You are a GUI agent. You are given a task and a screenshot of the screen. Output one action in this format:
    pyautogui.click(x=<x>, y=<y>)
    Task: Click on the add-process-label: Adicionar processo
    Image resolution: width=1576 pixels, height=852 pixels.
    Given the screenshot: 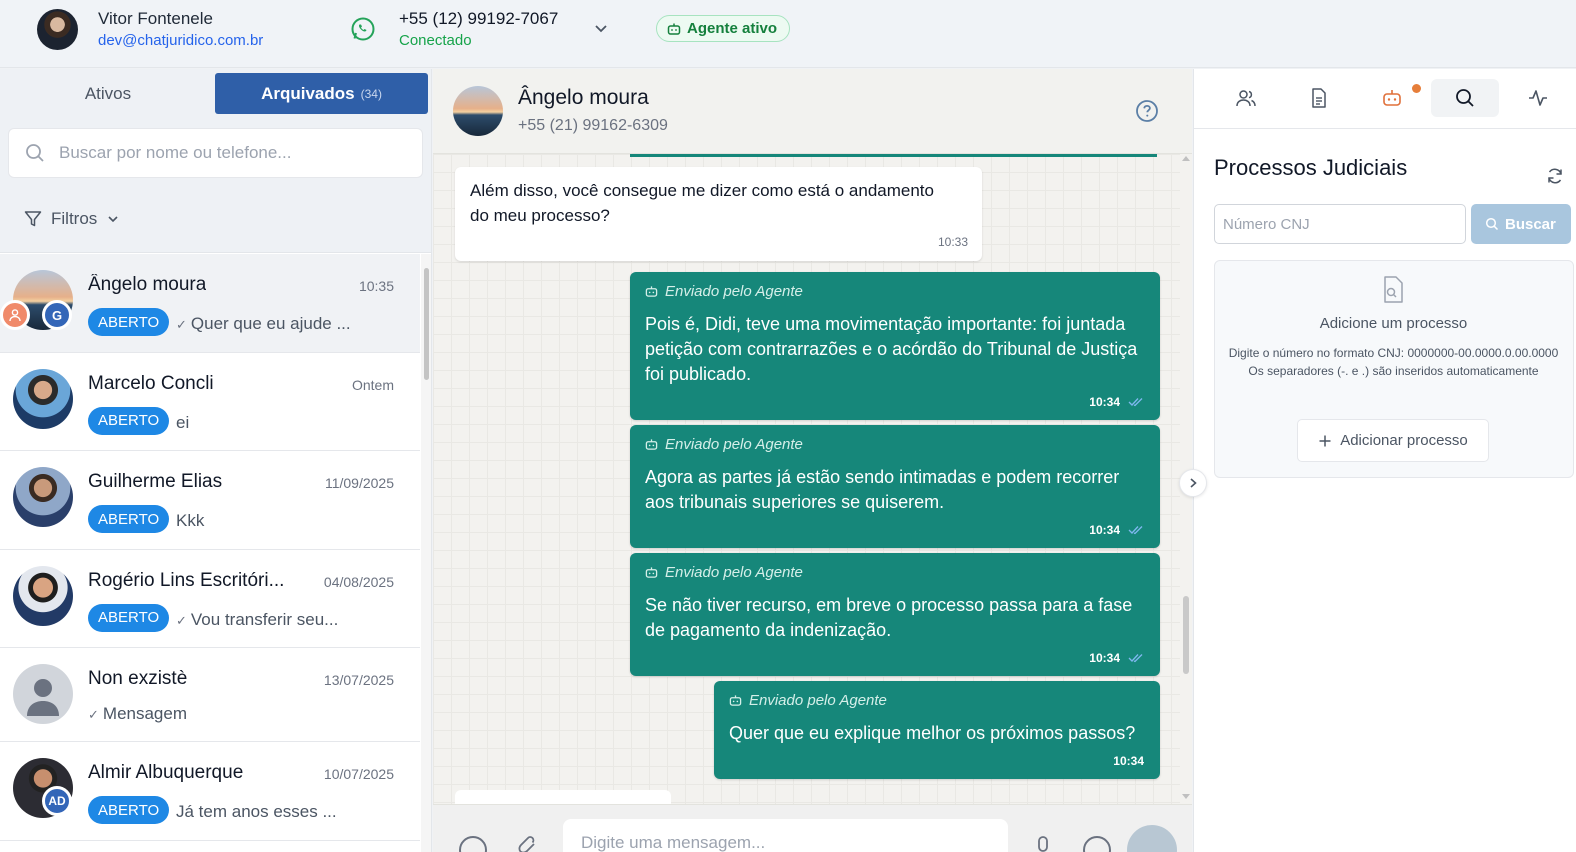 What is the action you would take?
    pyautogui.click(x=1404, y=440)
    